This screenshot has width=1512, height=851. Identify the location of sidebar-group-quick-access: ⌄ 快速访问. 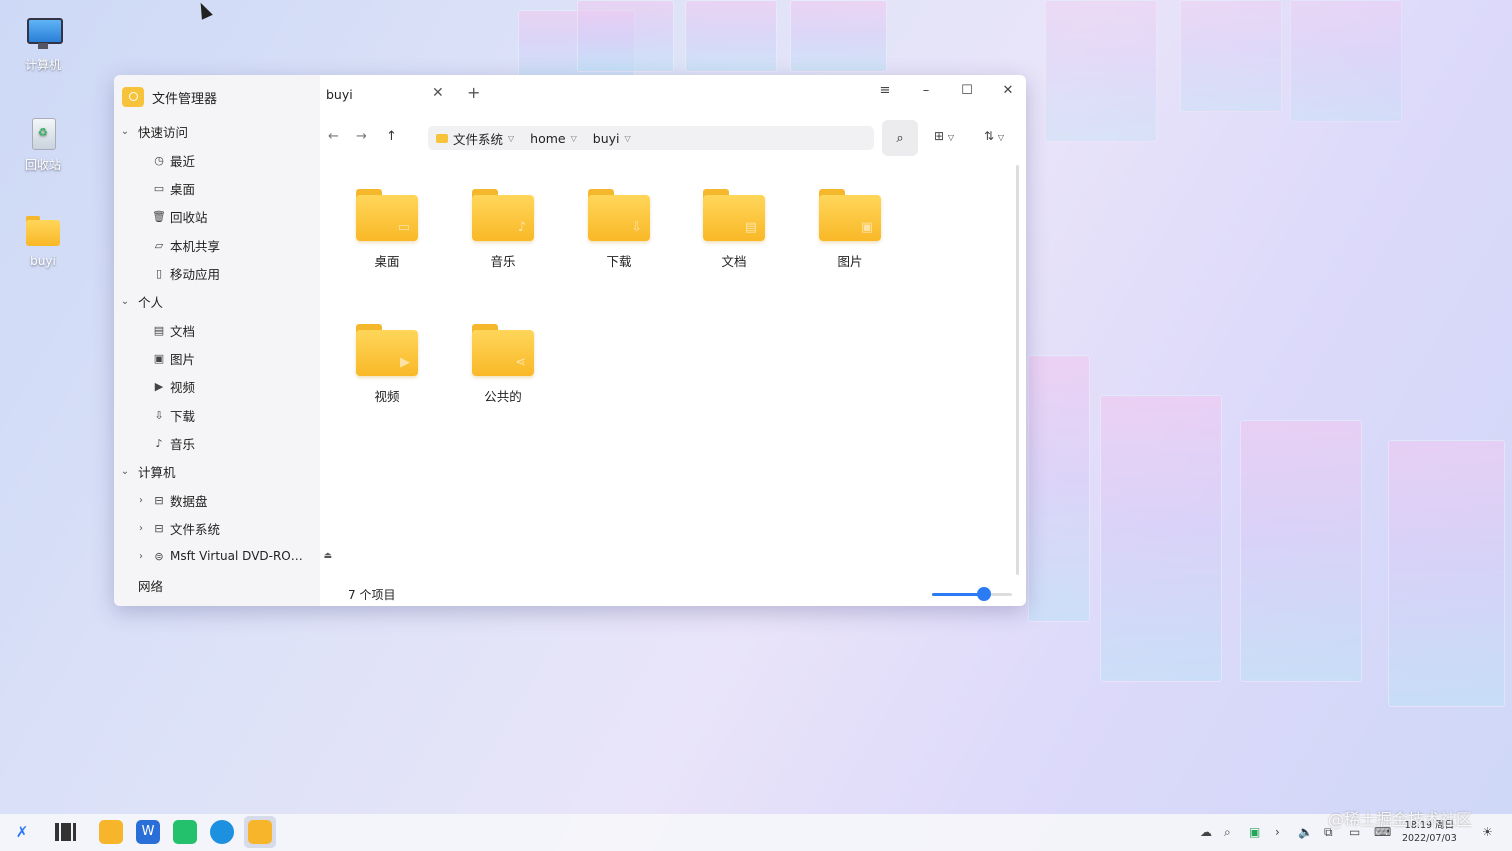
(219, 131).